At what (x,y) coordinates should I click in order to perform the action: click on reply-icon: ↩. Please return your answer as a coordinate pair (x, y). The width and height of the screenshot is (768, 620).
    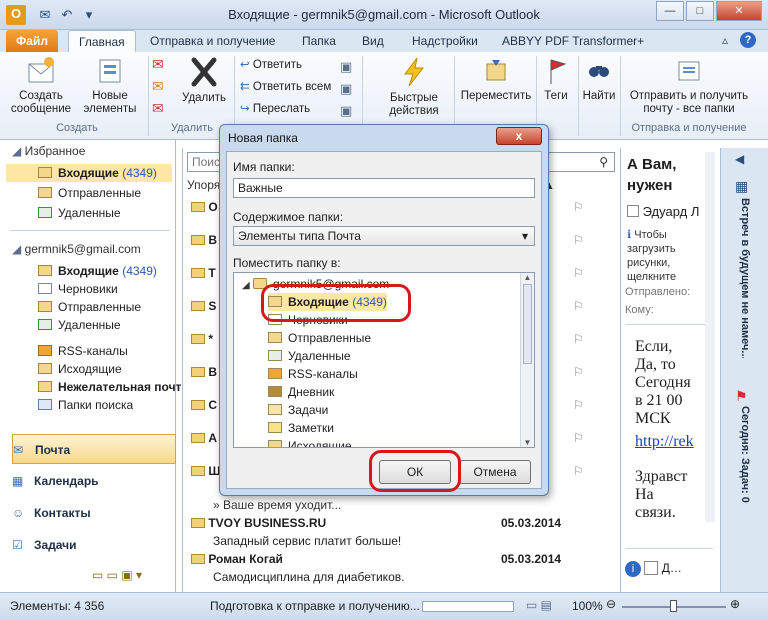
    Looking at the image, I should click on (245, 65).